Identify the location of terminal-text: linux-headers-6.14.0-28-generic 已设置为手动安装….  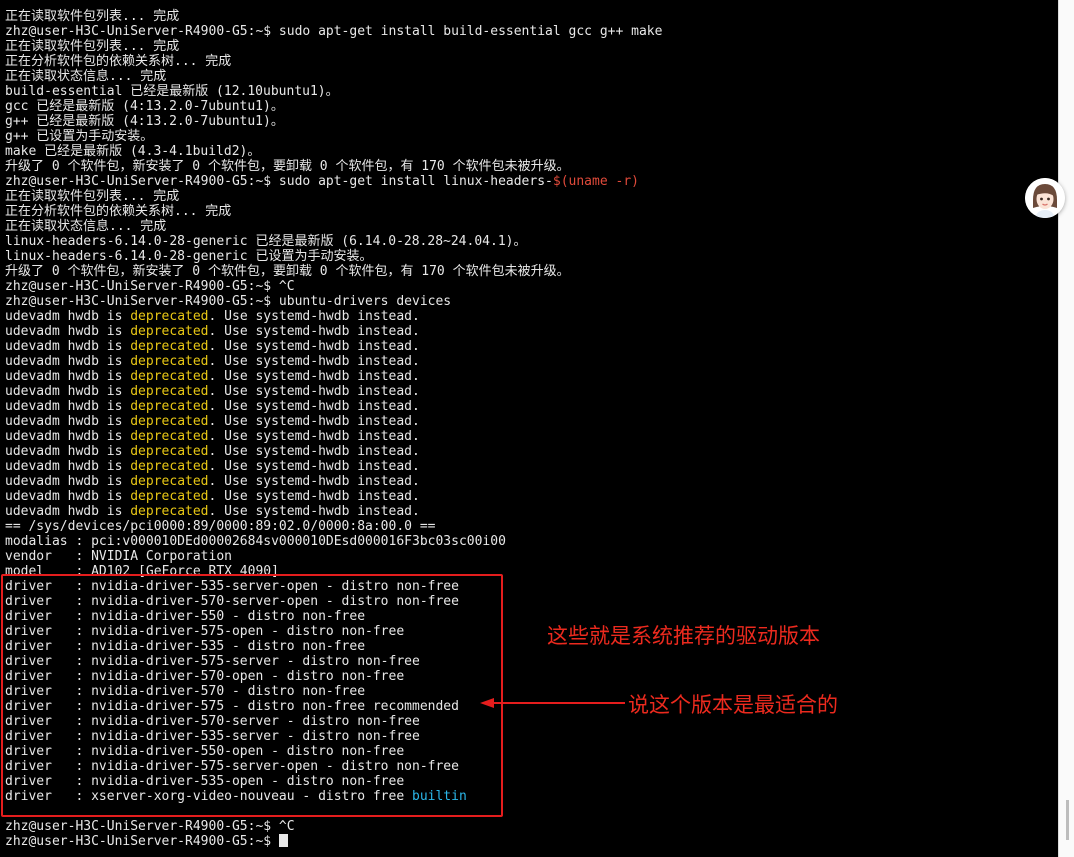
(189, 256).